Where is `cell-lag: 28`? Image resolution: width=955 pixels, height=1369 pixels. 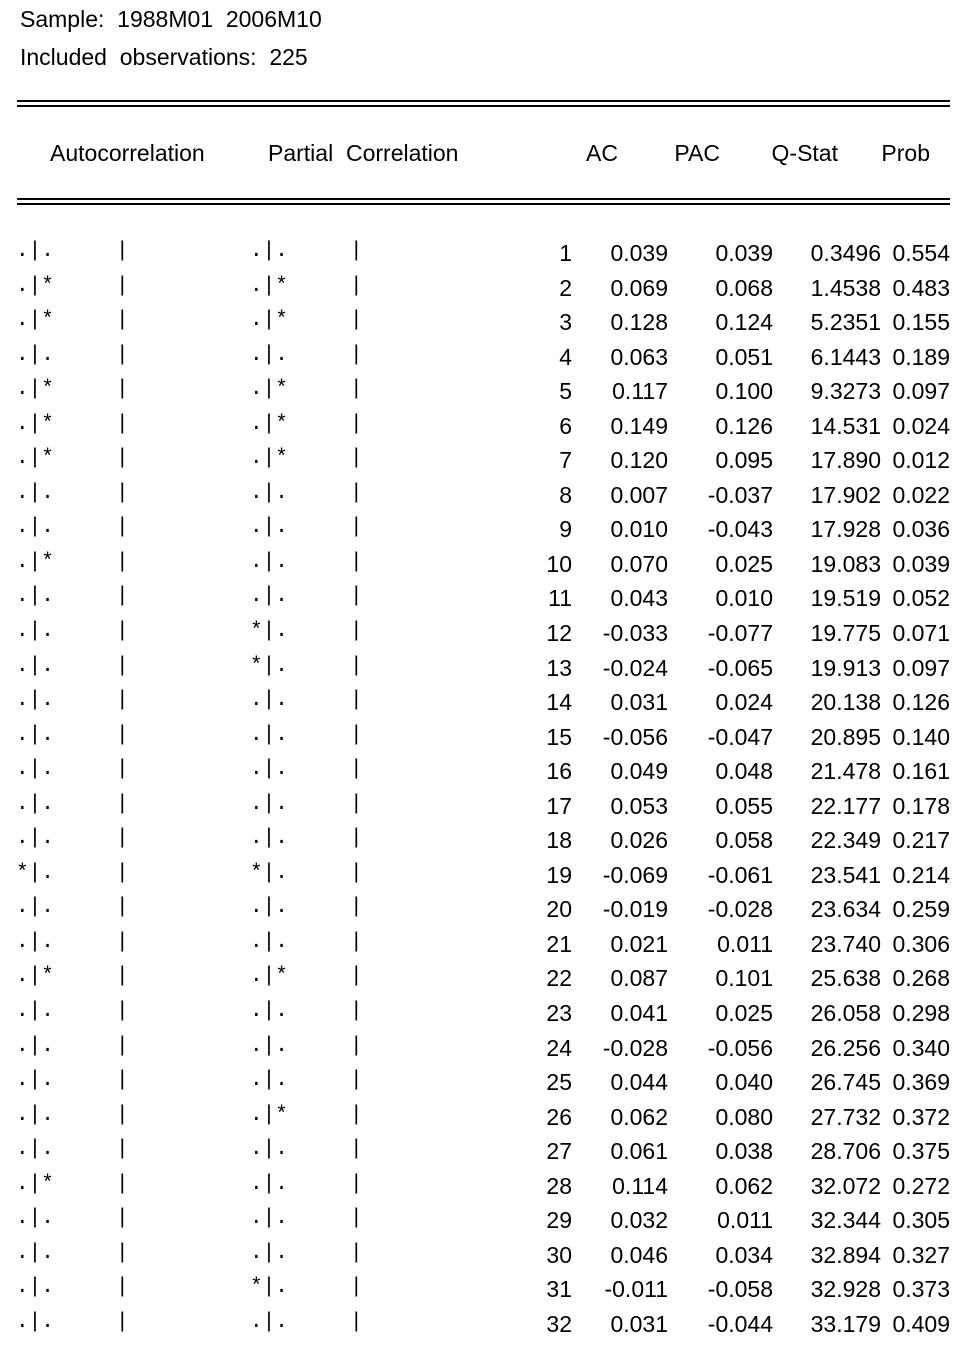
cell-lag: 28 is located at coordinates (559, 1185).